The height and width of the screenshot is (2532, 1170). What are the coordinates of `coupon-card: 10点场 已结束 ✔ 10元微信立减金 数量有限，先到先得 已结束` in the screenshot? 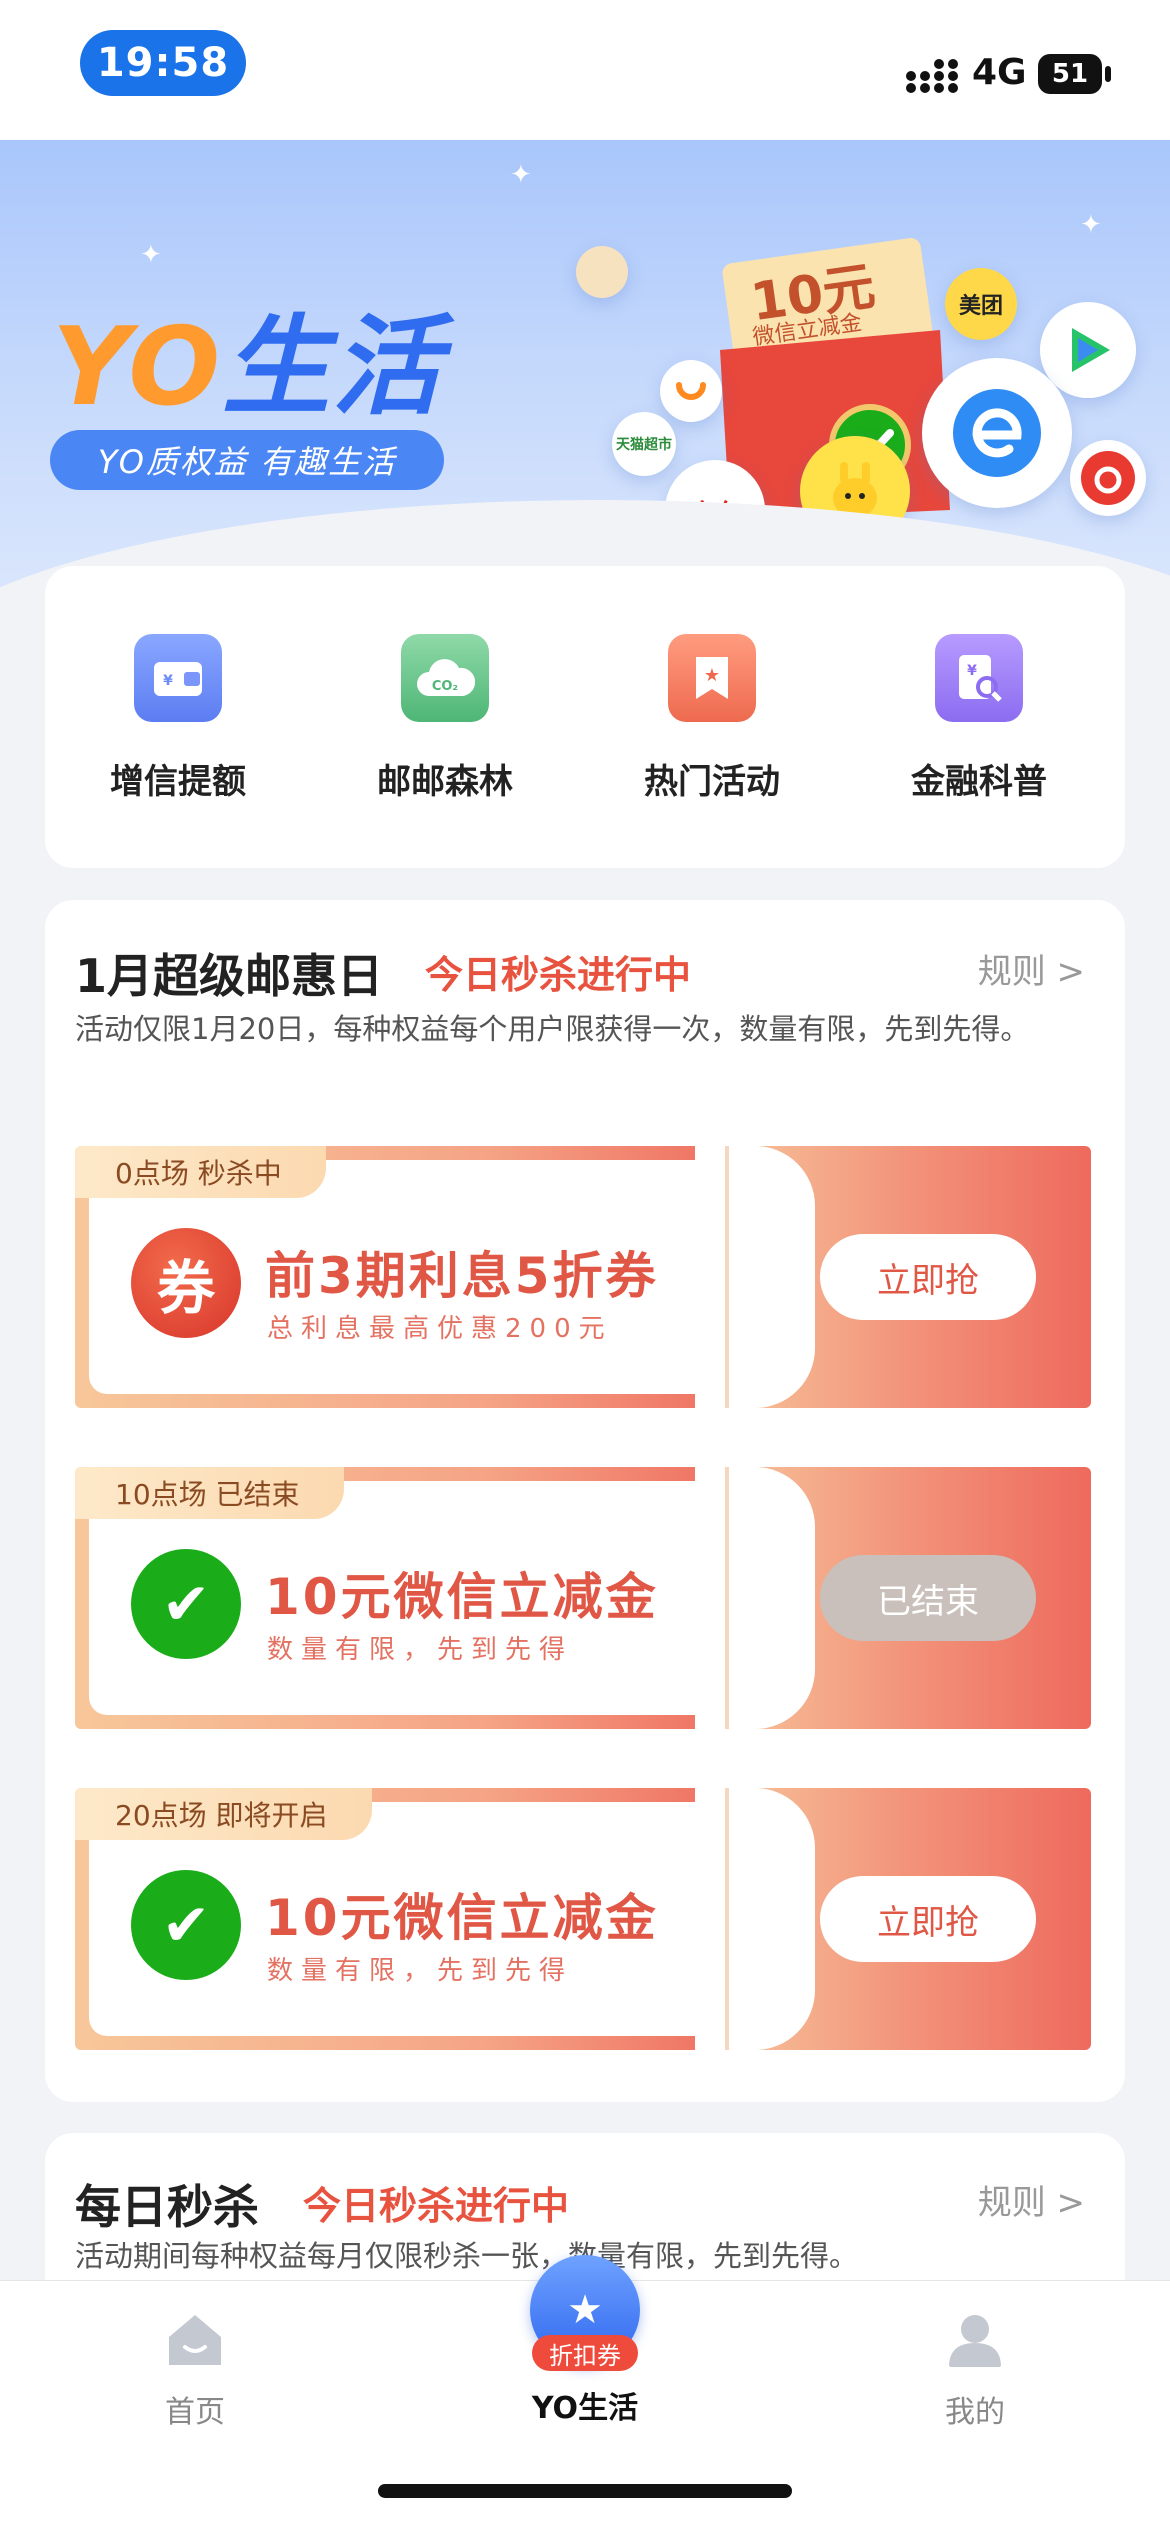 It's located at (583, 1598).